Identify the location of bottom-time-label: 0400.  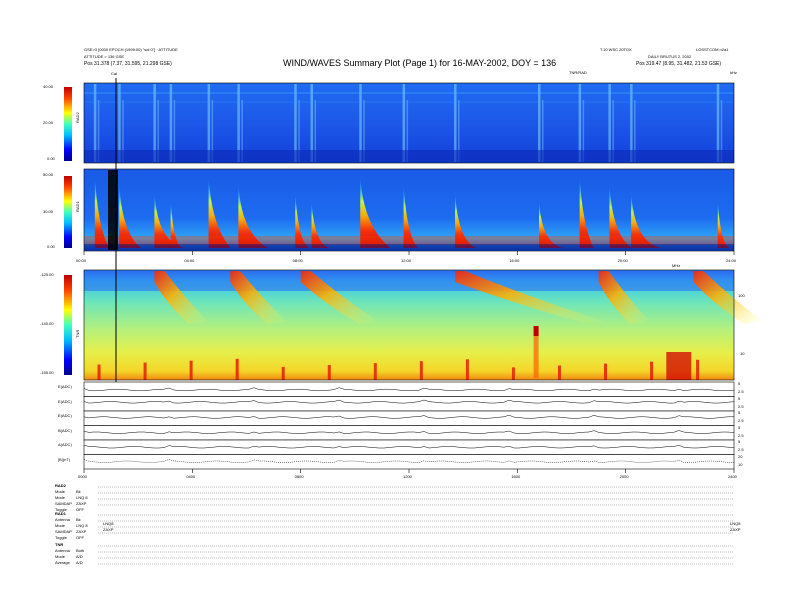
(191, 476).